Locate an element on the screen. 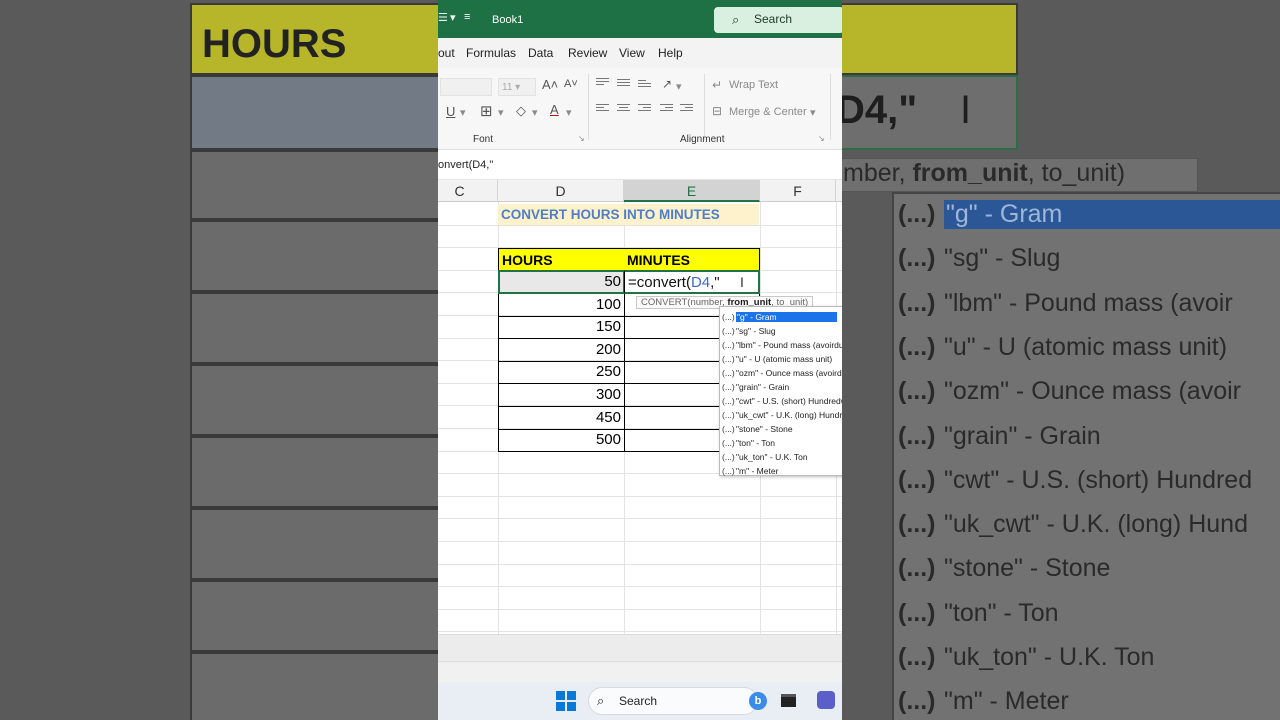 This screenshot has width=1280, height=720. hours-cell: 250 is located at coordinates (561, 373).